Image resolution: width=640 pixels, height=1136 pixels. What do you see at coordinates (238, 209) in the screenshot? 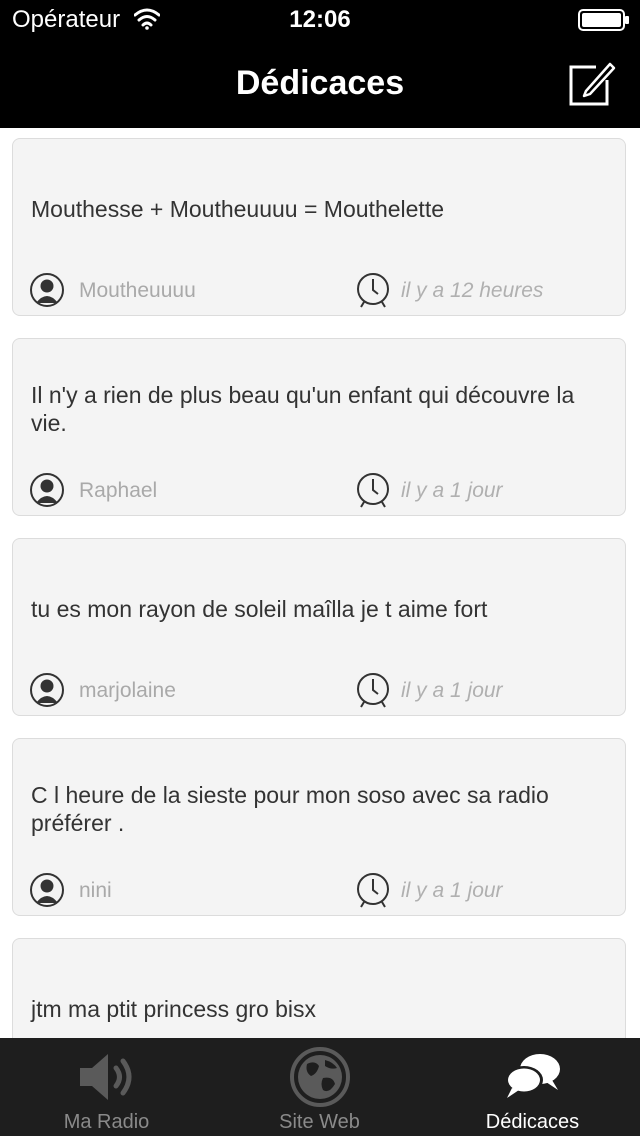
I see `dedication-message: Mouthesse + Moutheuuuu = Mouthelette` at bounding box center [238, 209].